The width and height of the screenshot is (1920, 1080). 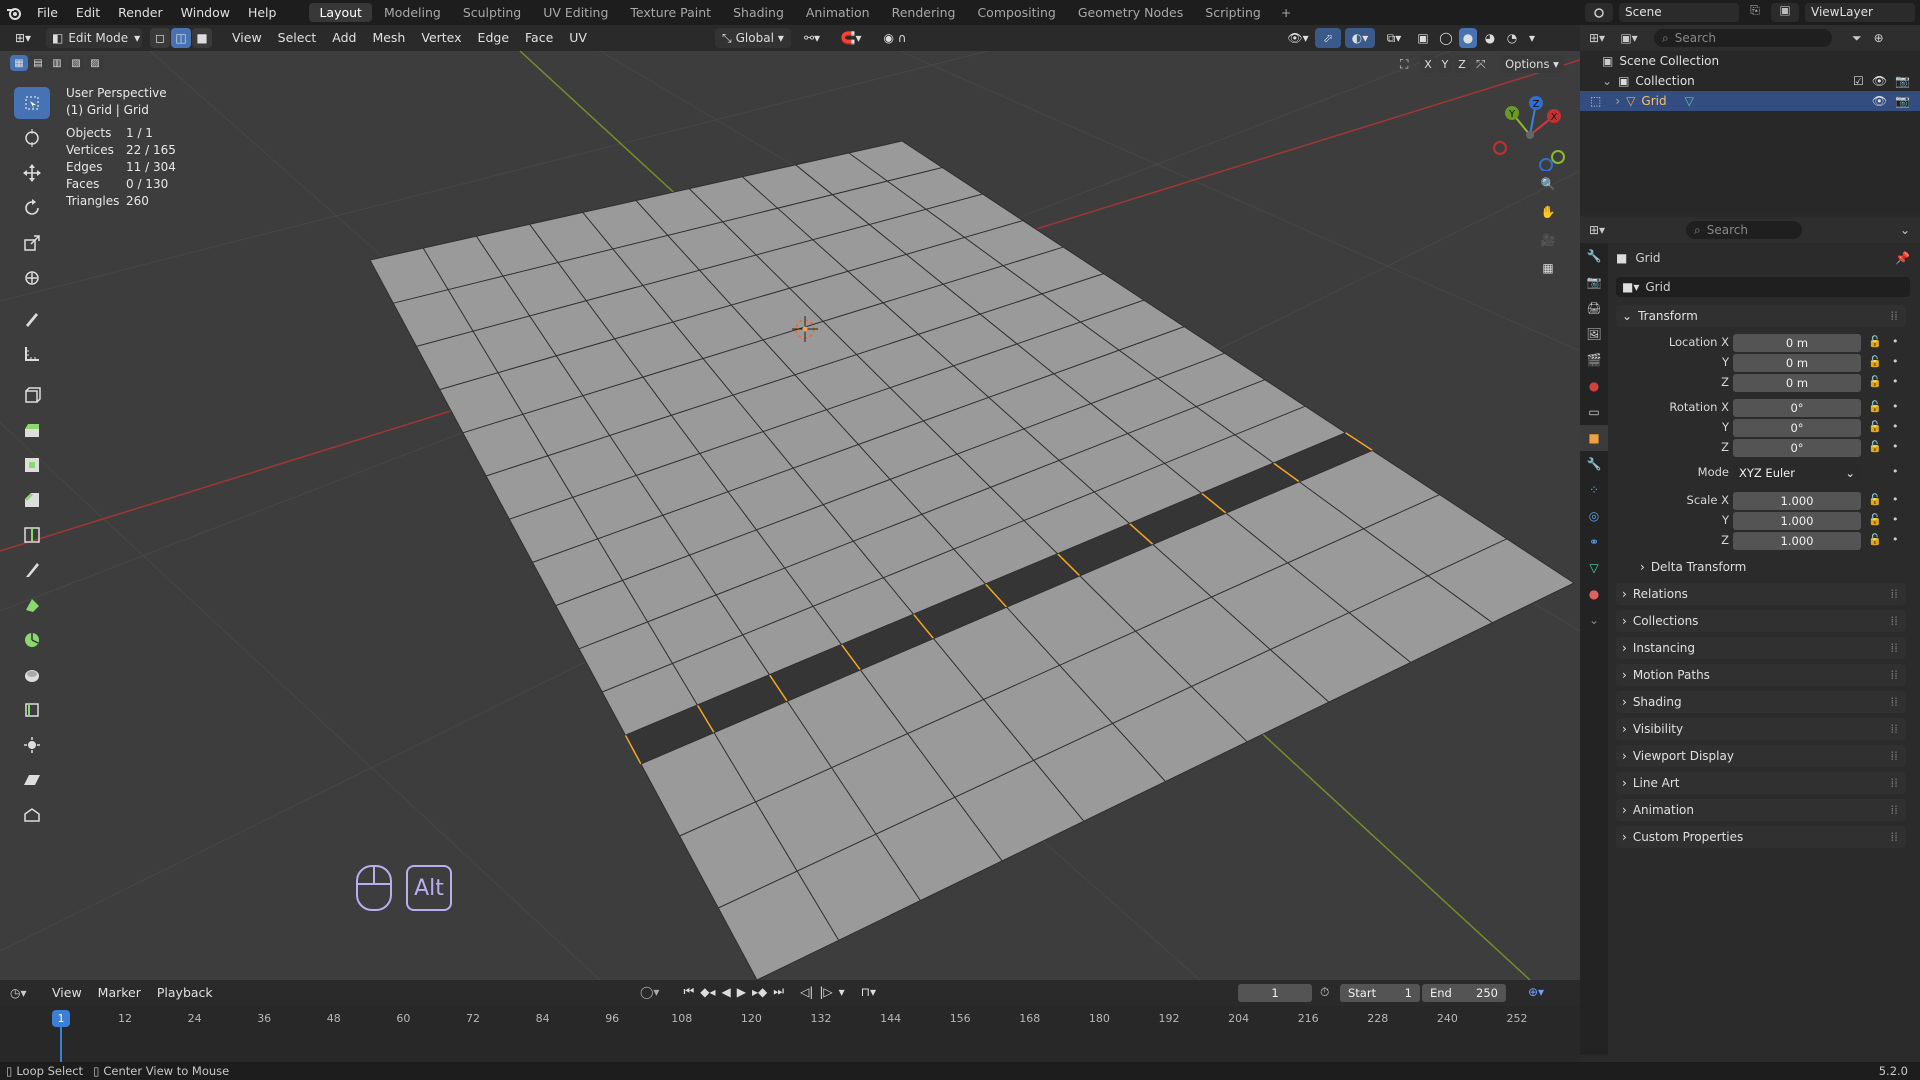 I want to click on object-name-field: ■▾ Grid, so click(x=1763, y=287).